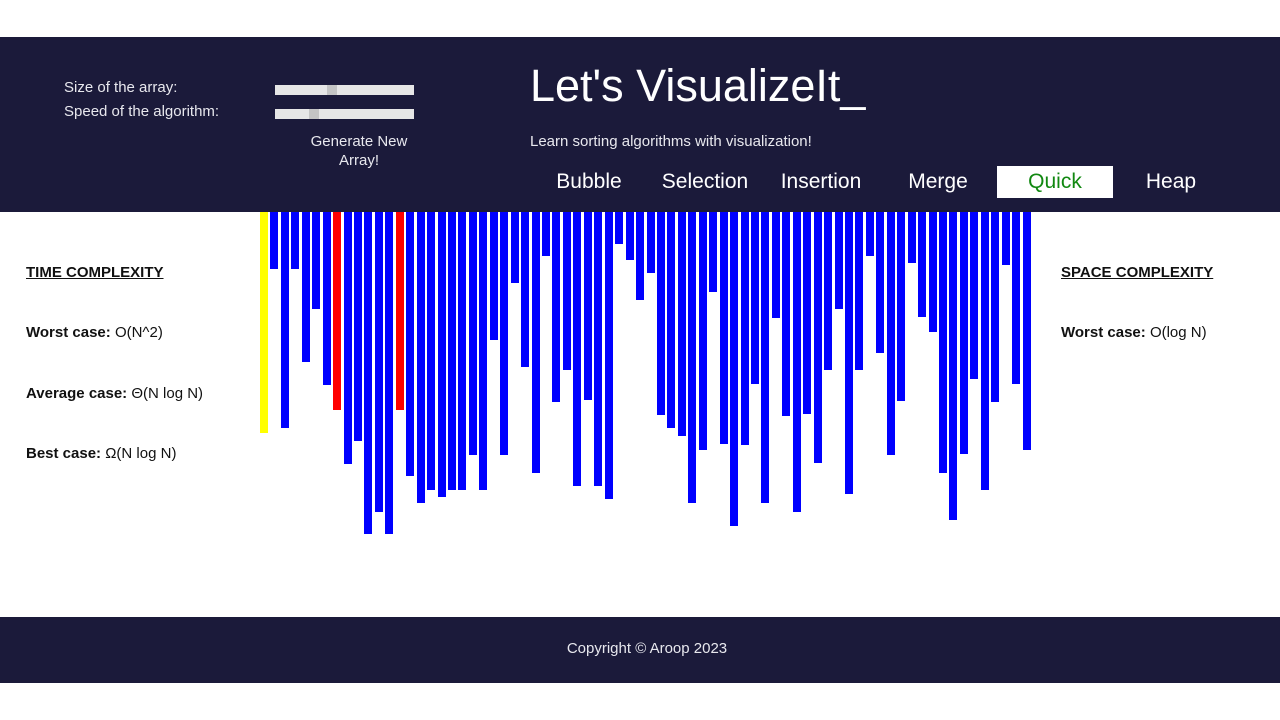 The image size is (1280, 720). I want to click on algorithm-speed-slider, so click(344, 114).